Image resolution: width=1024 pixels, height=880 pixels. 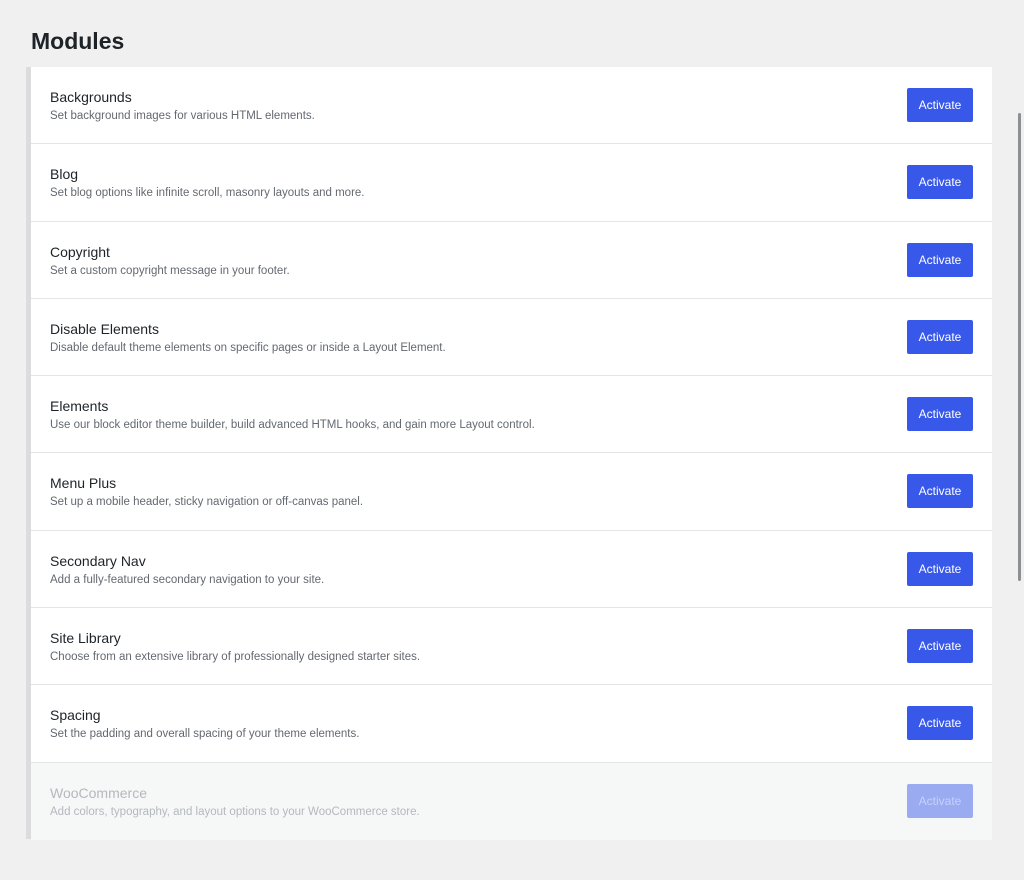 I want to click on activate-blog-button: Activate, so click(x=940, y=182).